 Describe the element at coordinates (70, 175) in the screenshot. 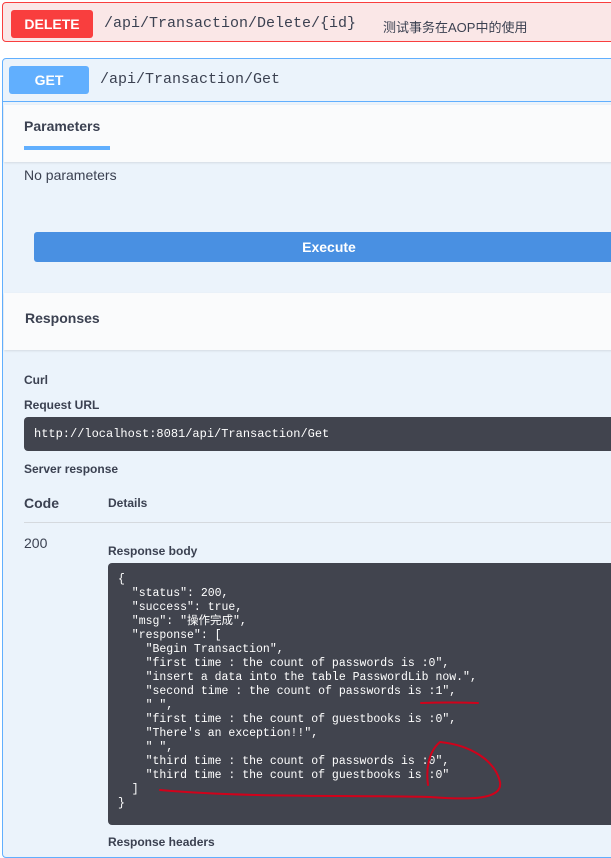

I see `no-parameters-text: No parameters` at that location.